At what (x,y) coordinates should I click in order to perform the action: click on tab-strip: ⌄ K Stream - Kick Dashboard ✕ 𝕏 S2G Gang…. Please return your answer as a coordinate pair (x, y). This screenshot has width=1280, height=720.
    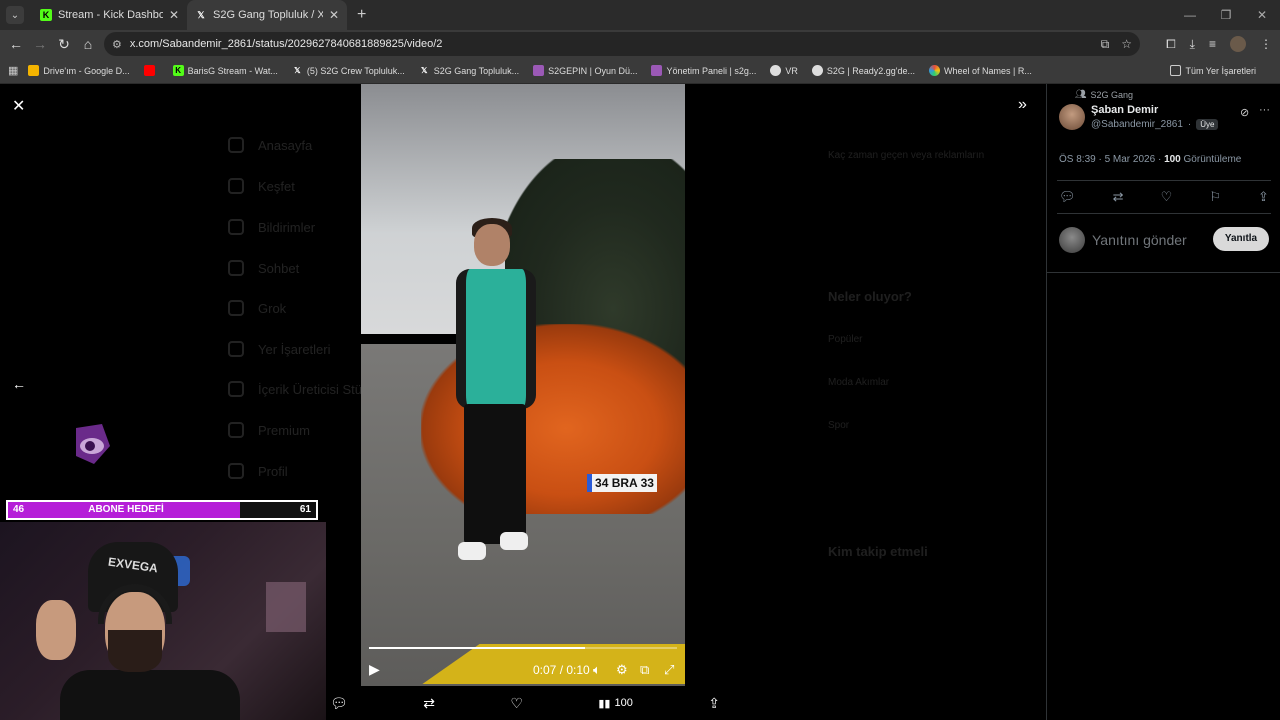
    Looking at the image, I should click on (640, 15).